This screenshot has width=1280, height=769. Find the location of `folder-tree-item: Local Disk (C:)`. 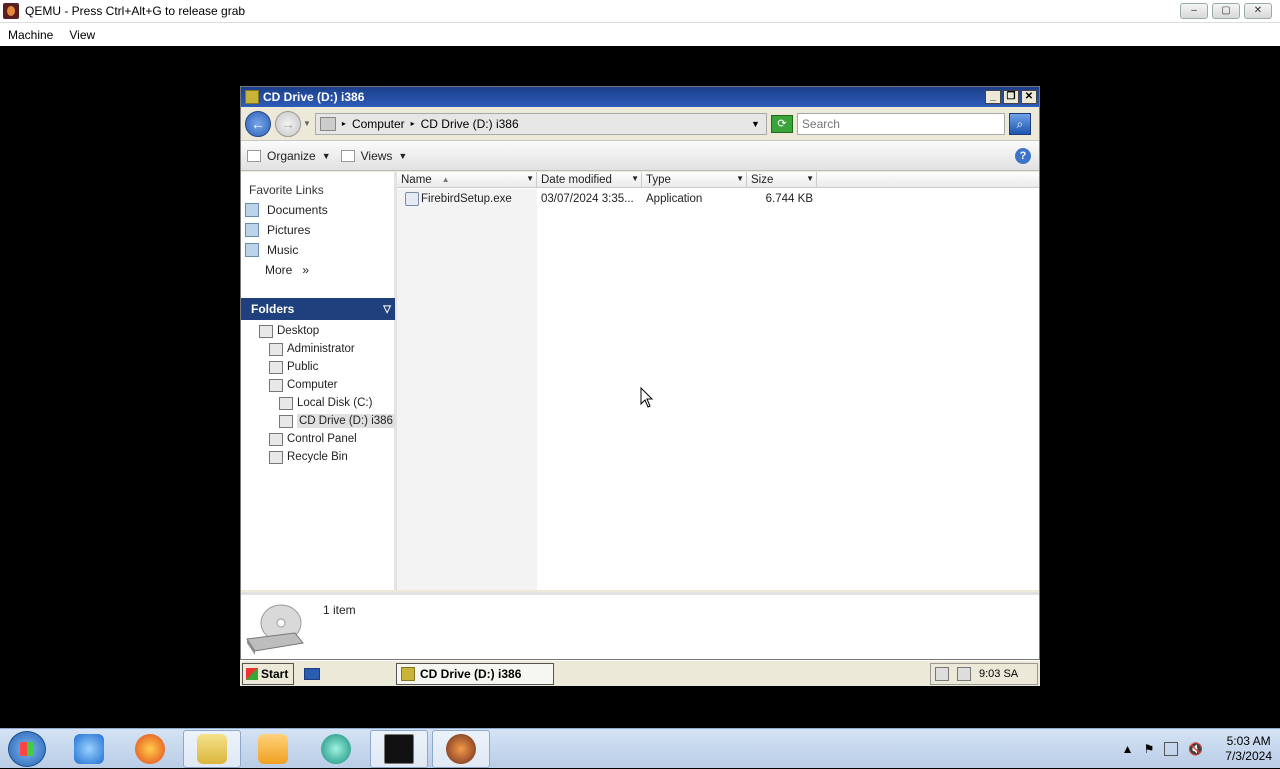

folder-tree-item: Local Disk (C:) is located at coordinates (318, 403).